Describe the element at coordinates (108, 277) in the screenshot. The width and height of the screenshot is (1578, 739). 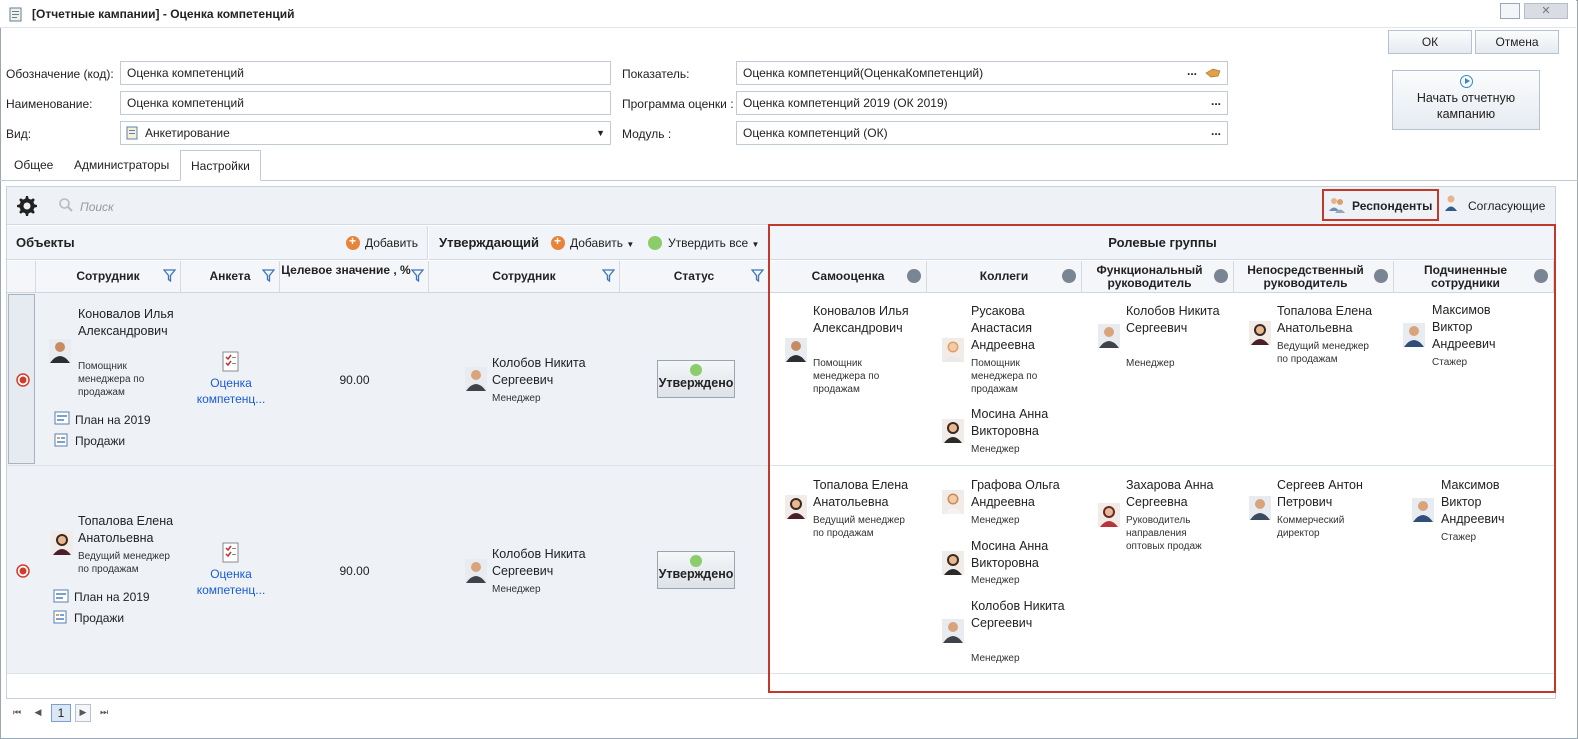
I see `col-employee: Сотрудник` at that location.